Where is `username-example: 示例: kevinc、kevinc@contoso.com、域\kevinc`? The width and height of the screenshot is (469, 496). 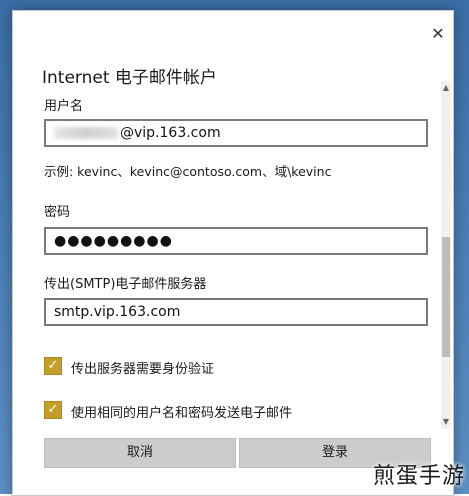
username-example: 示例: kevinc、kevinc@contoso.com、域\kevinc is located at coordinates (188, 171).